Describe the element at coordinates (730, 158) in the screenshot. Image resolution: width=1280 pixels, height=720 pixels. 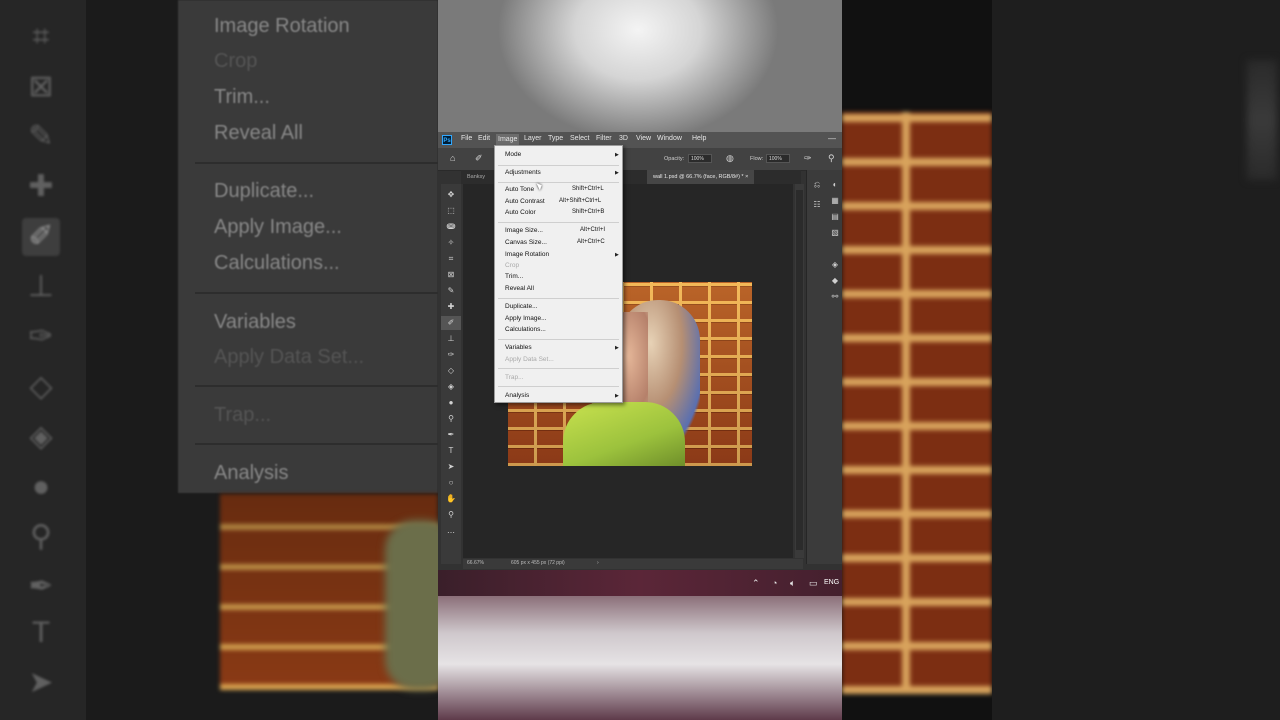
I see `pressure-opacity-icon: ◍` at that location.